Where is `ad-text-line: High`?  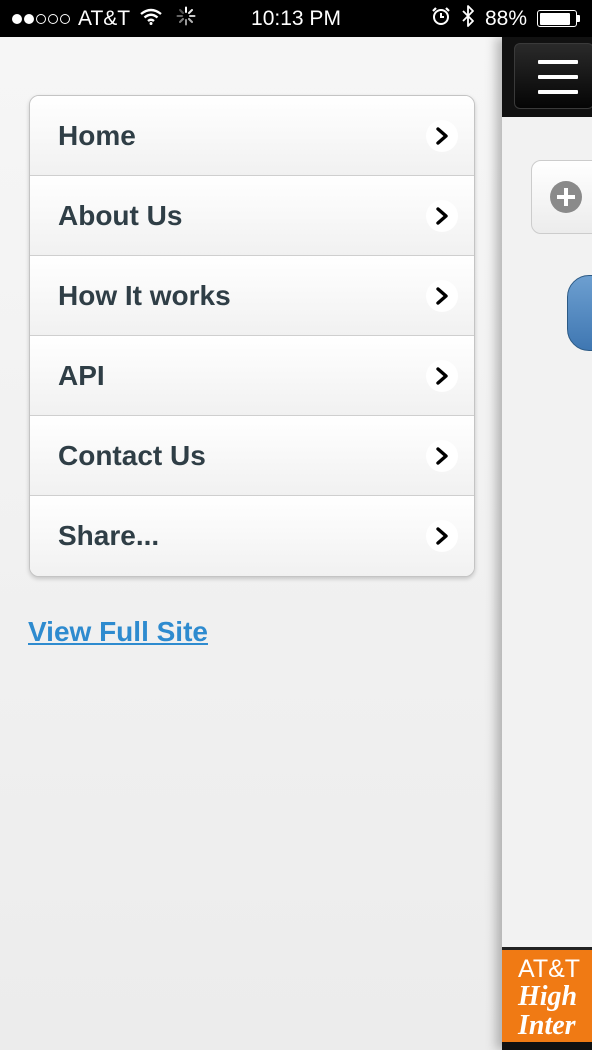 ad-text-line: High is located at coordinates (548, 996).